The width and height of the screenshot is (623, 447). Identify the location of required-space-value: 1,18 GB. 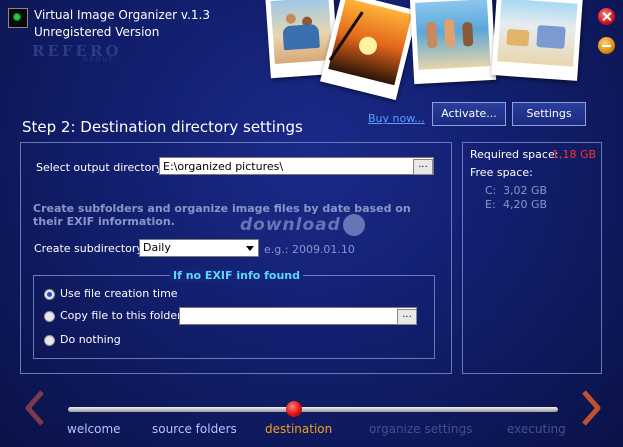
(574, 154).